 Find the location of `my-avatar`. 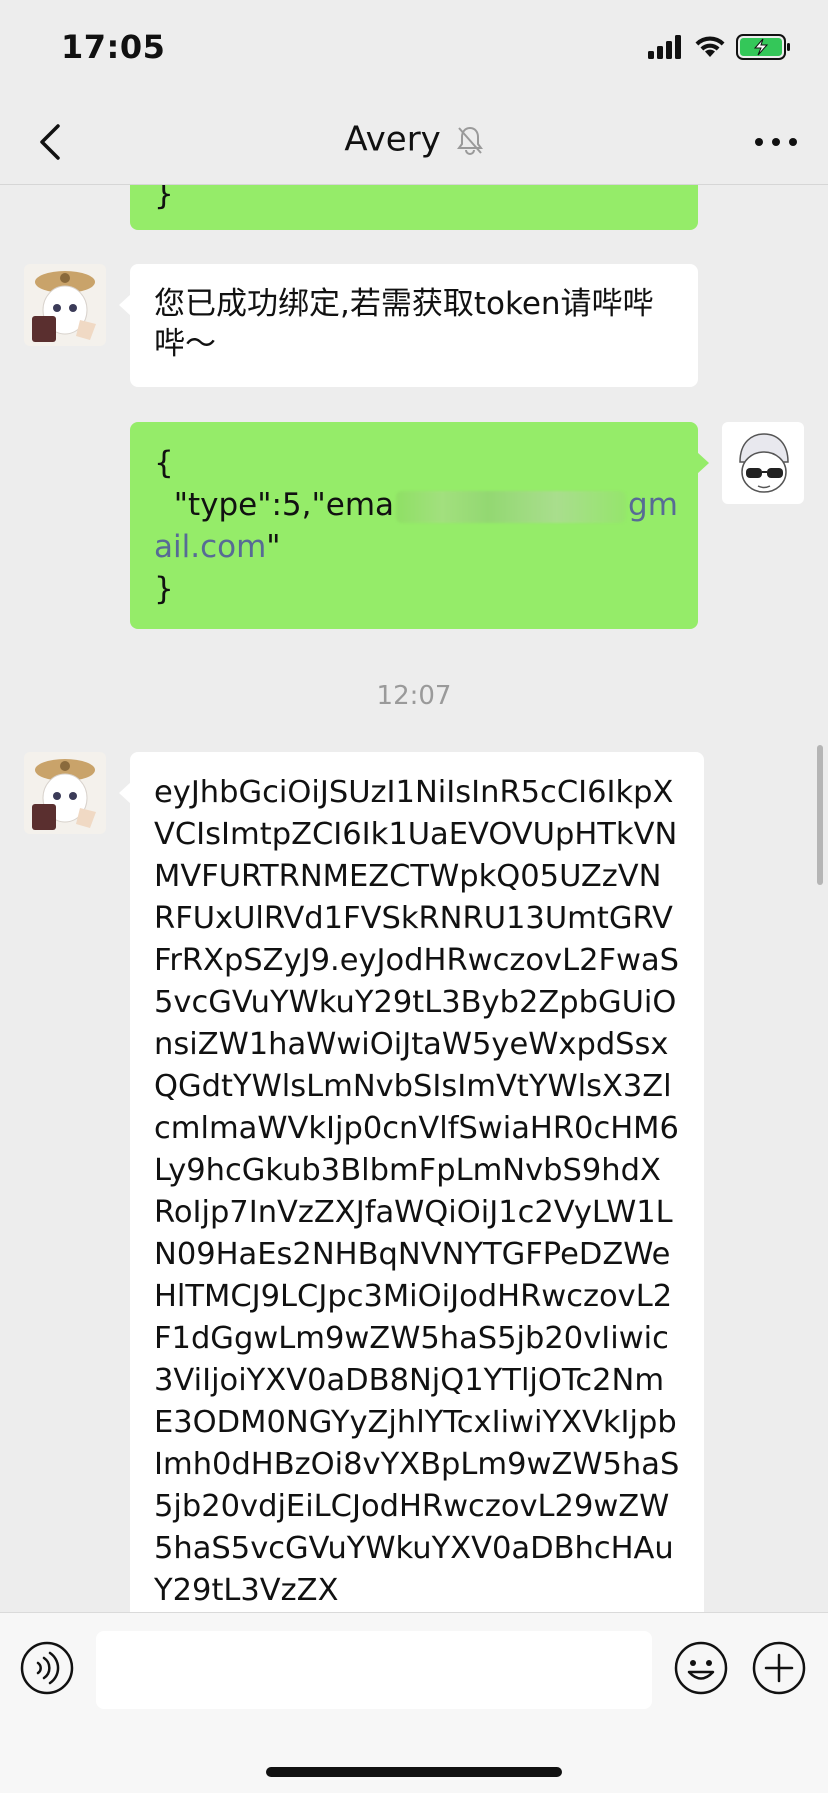

my-avatar is located at coordinates (763, 463).